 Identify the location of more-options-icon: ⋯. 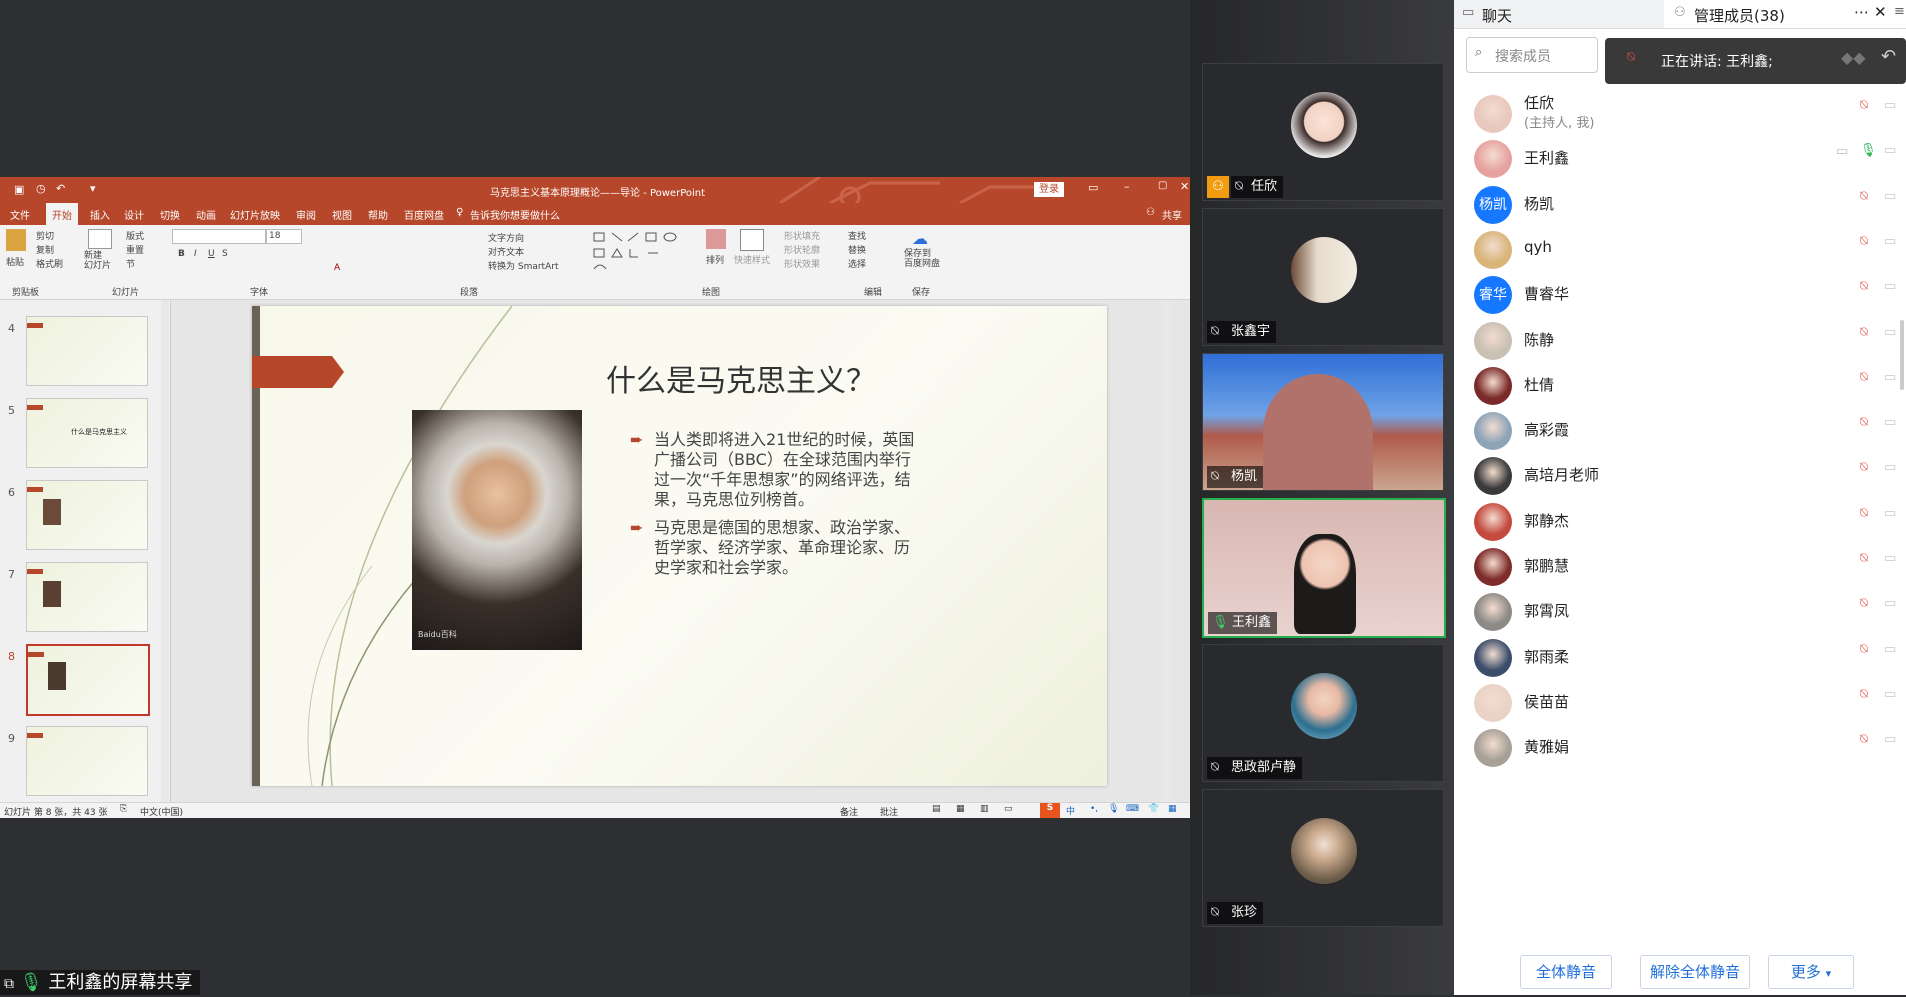
(1861, 12).